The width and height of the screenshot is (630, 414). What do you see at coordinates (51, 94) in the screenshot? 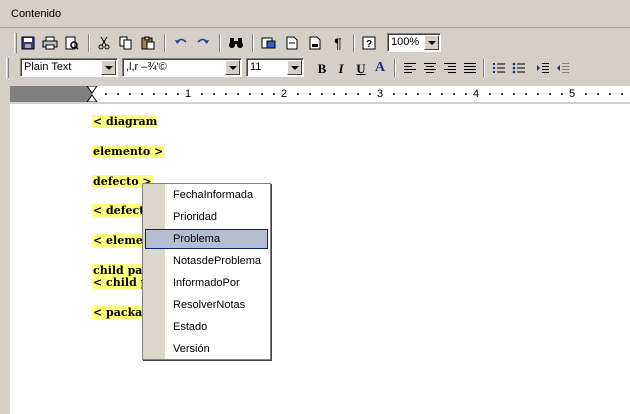
I see `ruler-margin` at bounding box center [51, 94].